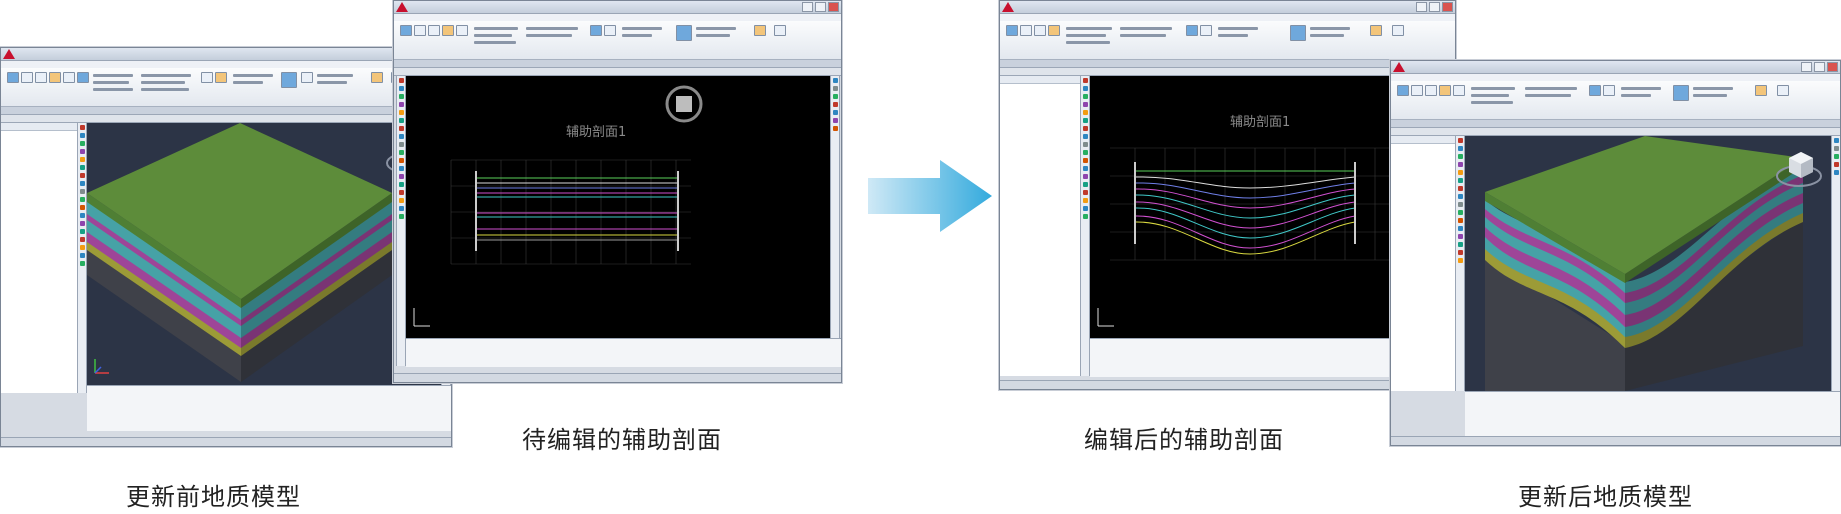 This screenshot has width=1841, height=514. What do you see at coordinates (39, 258) in the screenshot?
I see `data-tree-panel` at bounding box center [39, 258].